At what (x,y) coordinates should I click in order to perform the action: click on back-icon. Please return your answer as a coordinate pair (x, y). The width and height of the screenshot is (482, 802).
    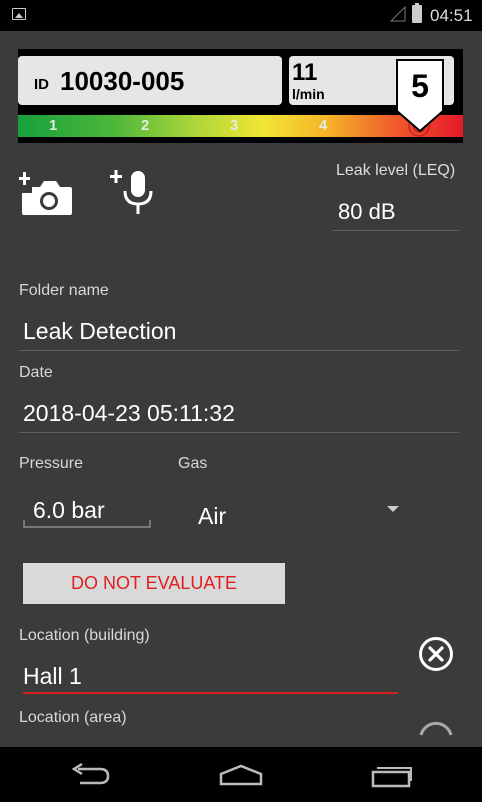
    Looking at the image, I should click on (90, 775).